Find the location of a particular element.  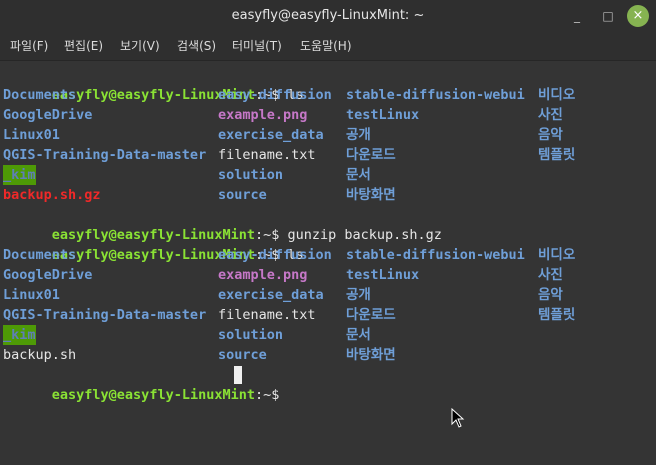

mouse-pointer-icon is located at coordinates (458, 418).